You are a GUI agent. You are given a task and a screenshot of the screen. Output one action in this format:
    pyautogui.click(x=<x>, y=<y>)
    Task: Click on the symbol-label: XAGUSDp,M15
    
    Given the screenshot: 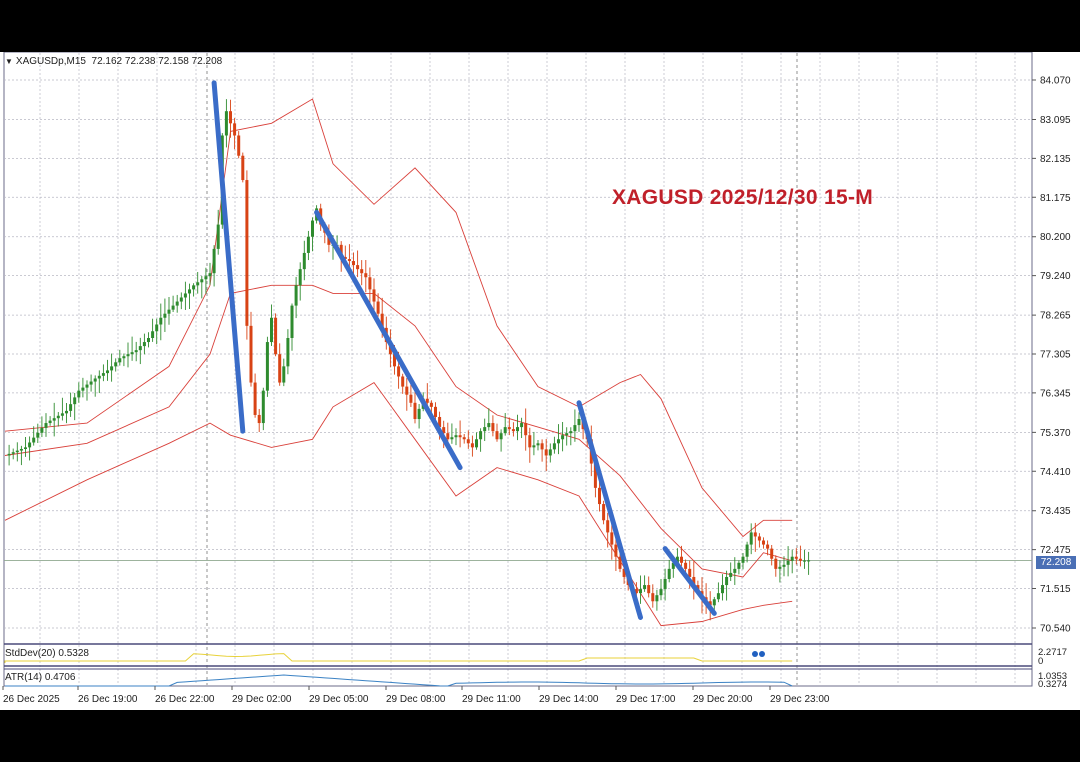 What is the action you would take?
    pyautogui.click(x=50, y=61)
    